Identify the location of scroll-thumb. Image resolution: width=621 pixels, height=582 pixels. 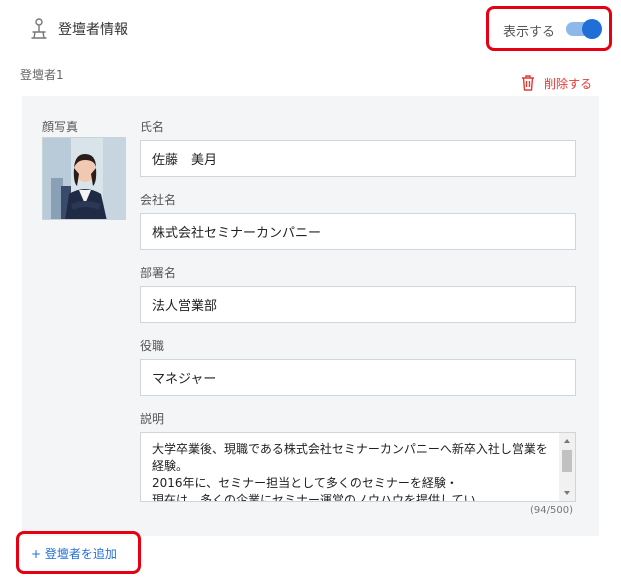
(567, 461).